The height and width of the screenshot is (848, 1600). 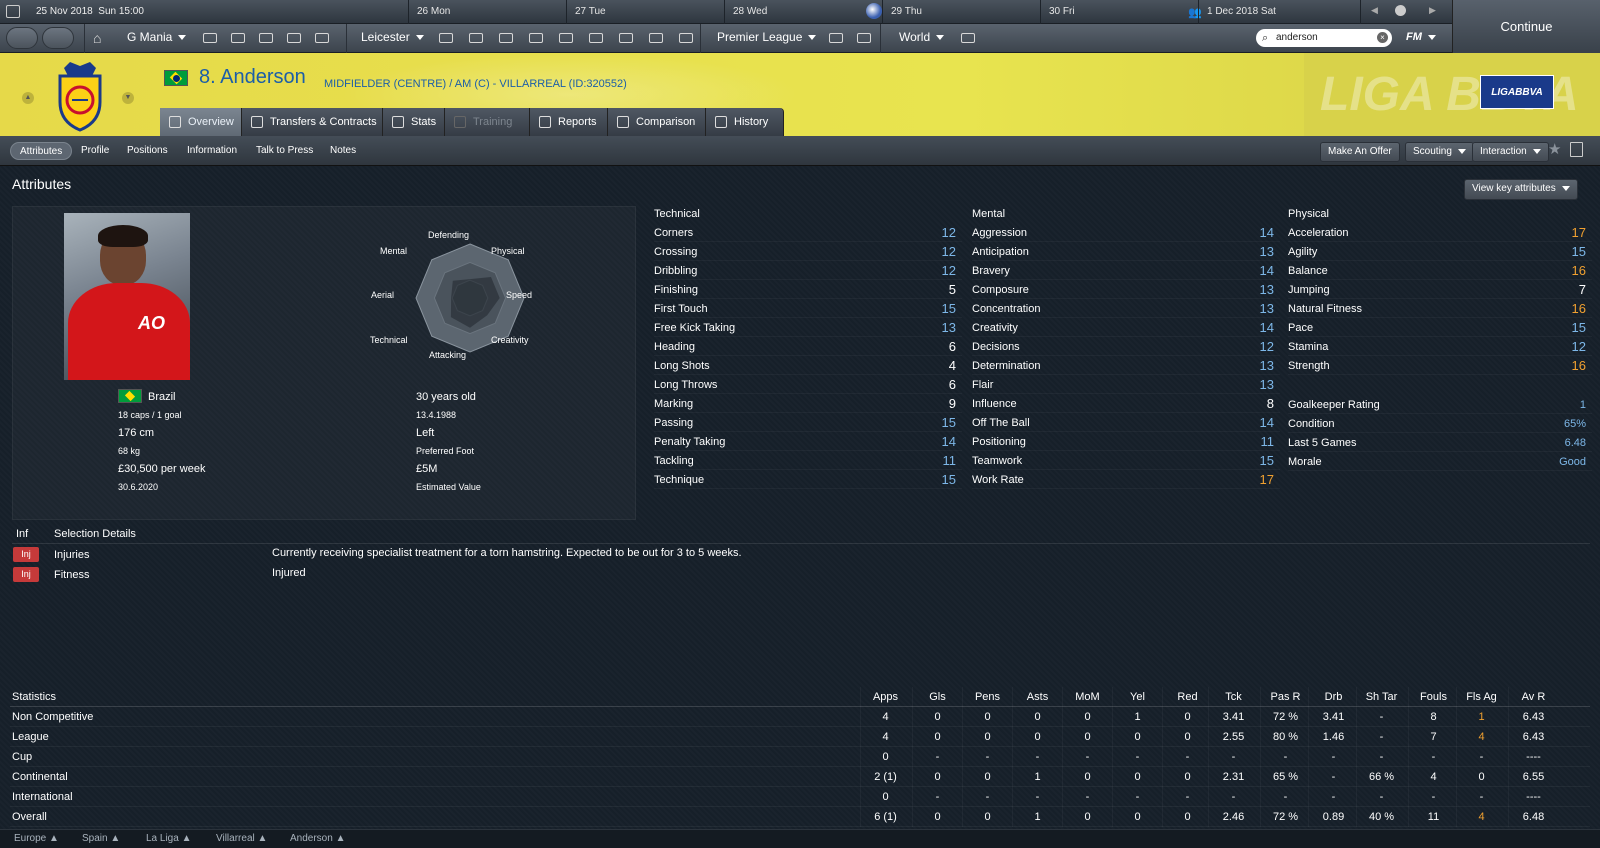 What do you see at coordinates (1554, 149) in the screenshot?
I see `star-icon: ★` at bounding box center [1554, 149].